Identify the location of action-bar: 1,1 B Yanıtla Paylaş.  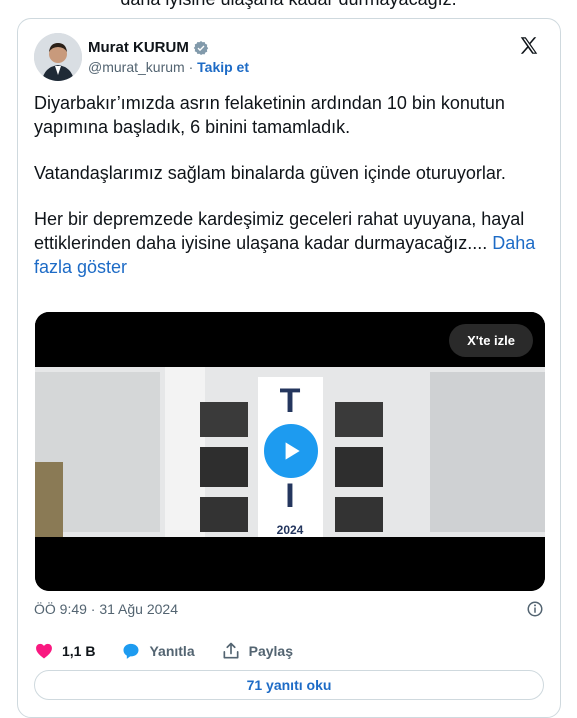
(176, 651).